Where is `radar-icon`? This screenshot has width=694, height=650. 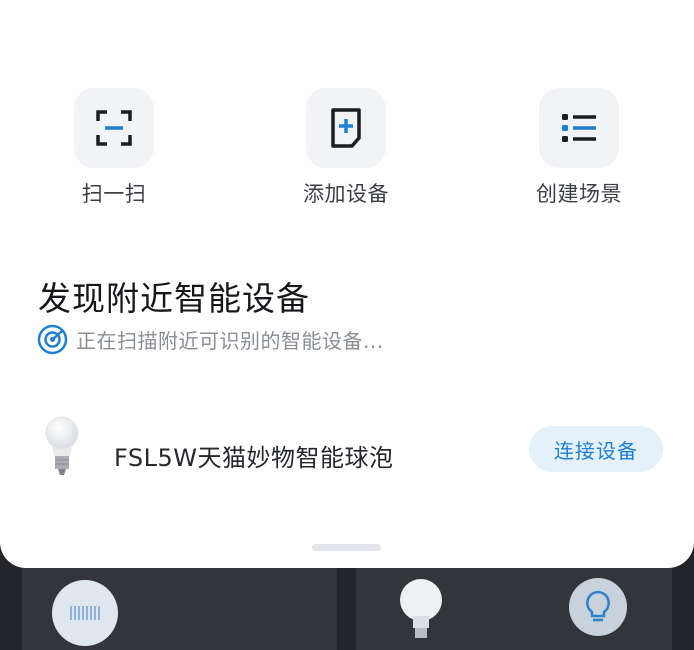
radar-icon is located at coordinates (52, 339).